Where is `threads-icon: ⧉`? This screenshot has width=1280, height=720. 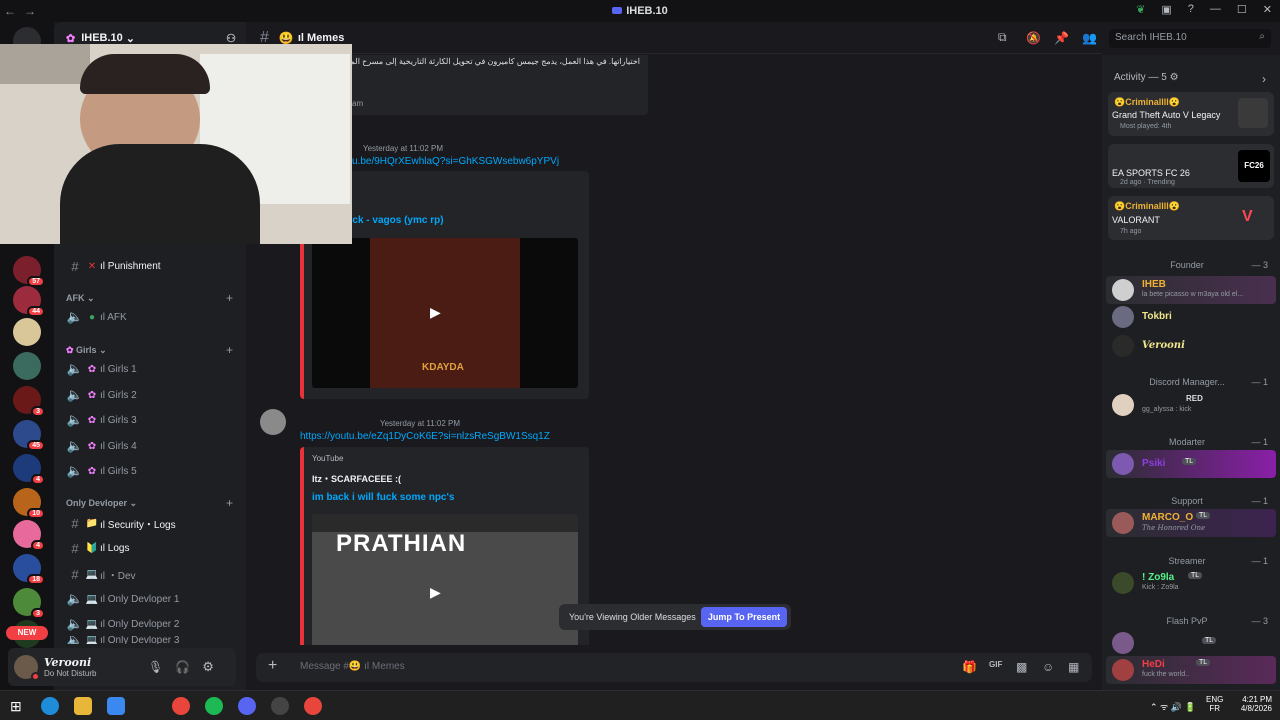 threads-icon: ⧉ is located at coordinates (1002, 37).